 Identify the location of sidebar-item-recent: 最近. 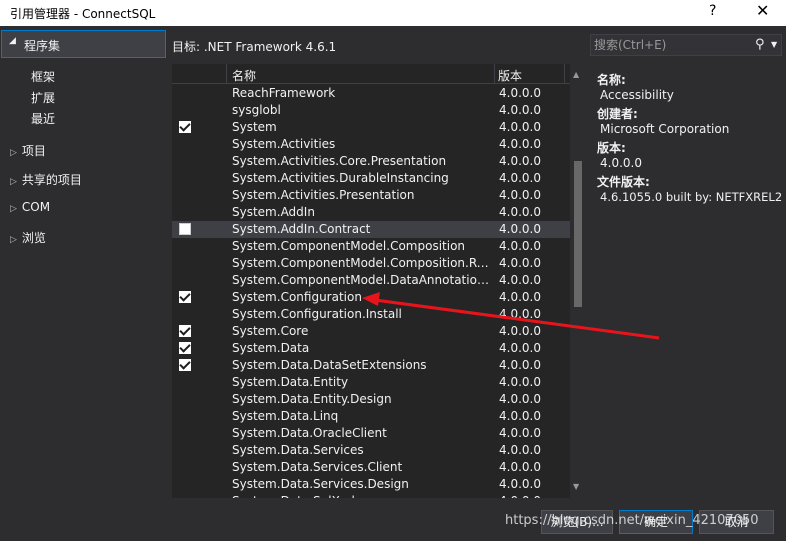
(43, 118).